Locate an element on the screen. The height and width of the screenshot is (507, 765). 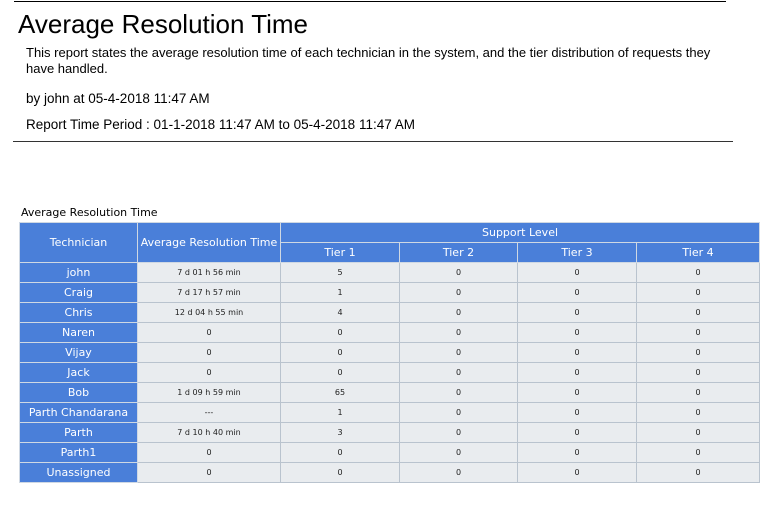
average-resolution-time-cell: --- is located at coordinates (209, 412).